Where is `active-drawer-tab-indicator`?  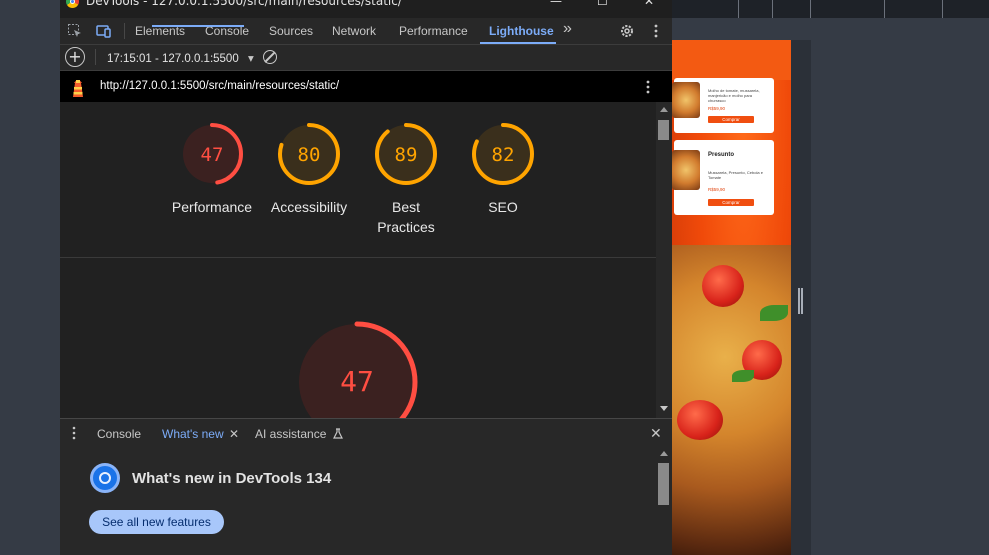
active-drawer-tab-indicator is located at coordinates (198, 26).